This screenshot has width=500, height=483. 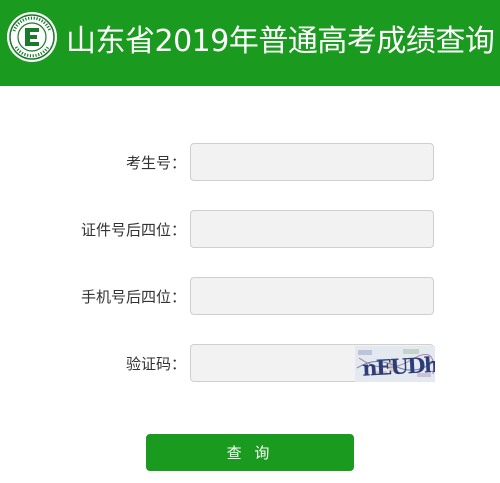 I want to click on id-last-four-label: 证件号后四位：, so click(x=133, y=230).